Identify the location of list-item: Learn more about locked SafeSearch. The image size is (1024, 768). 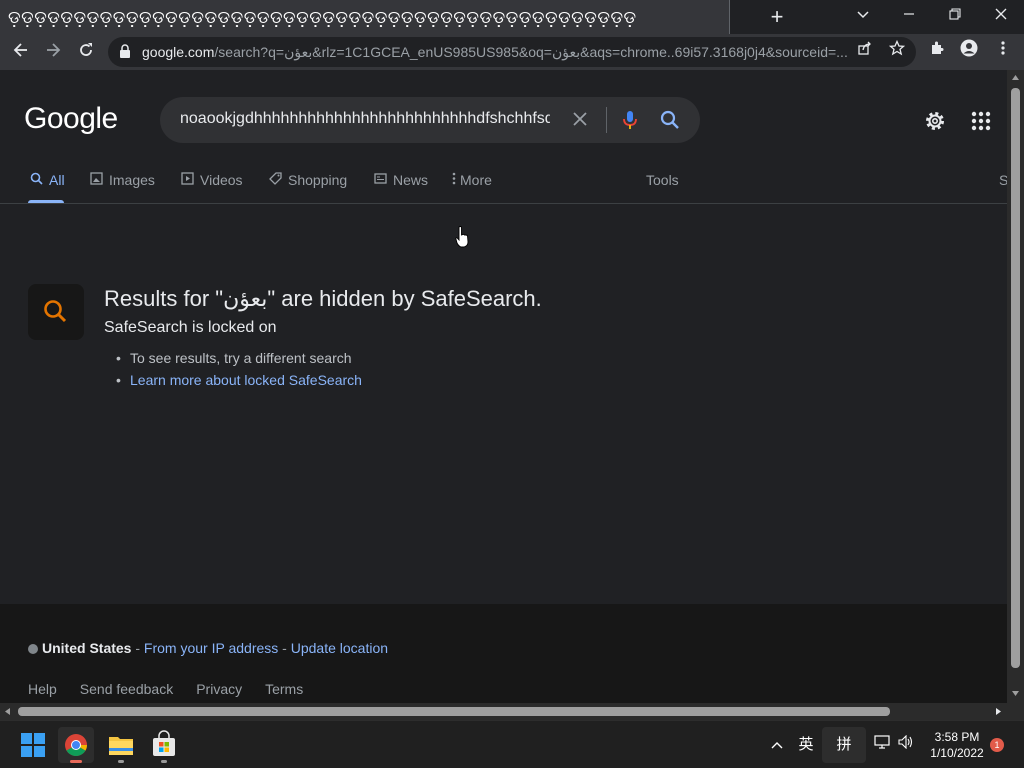
(239, 380).